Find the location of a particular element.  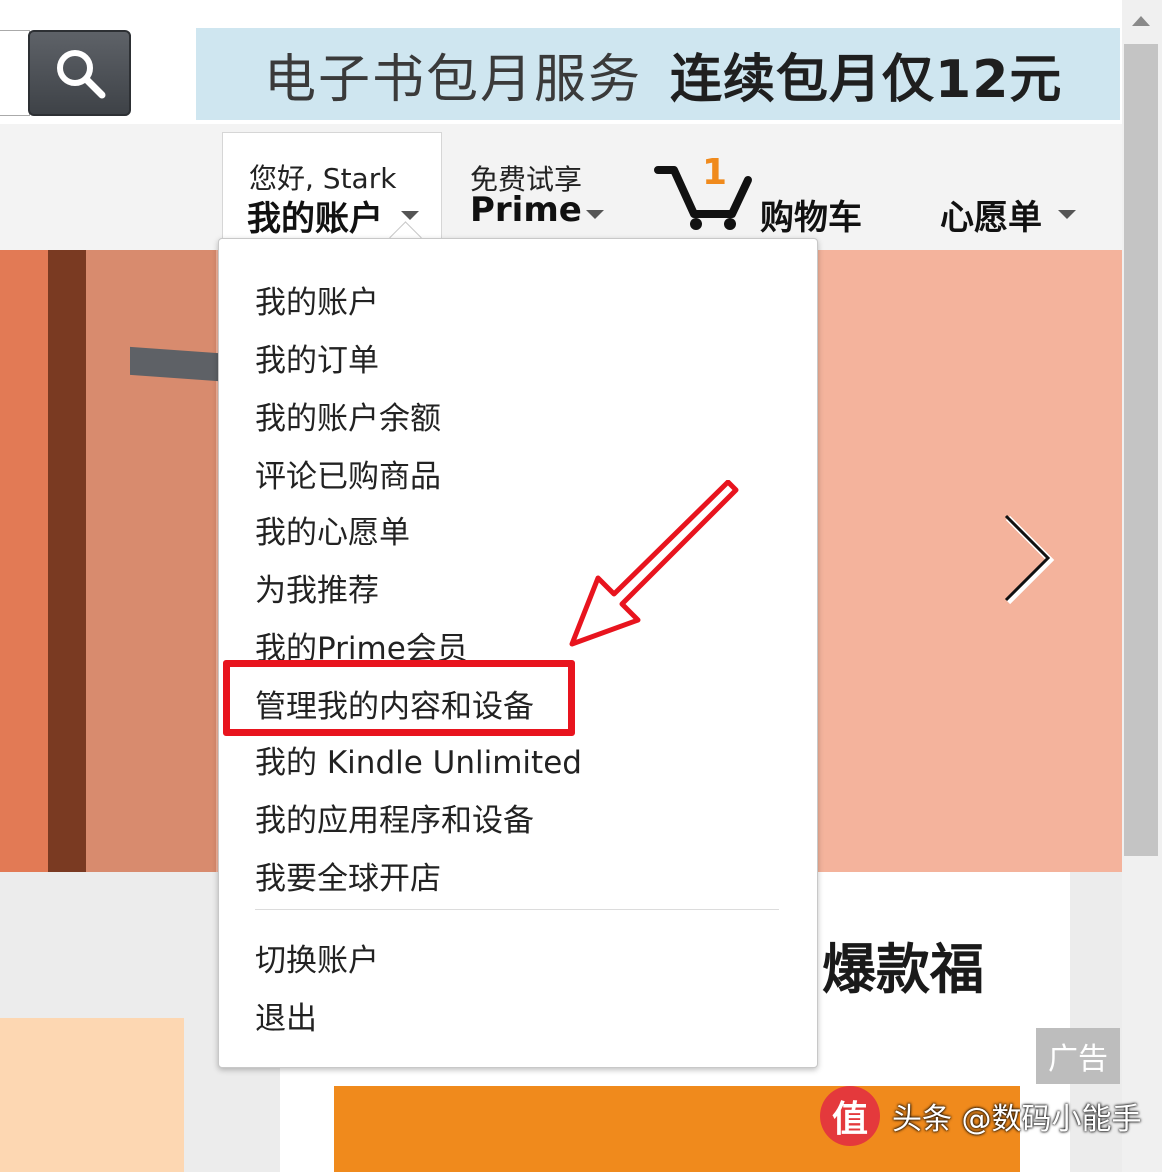

watermark-badge: 值 is located at coordinates (850, 1116).